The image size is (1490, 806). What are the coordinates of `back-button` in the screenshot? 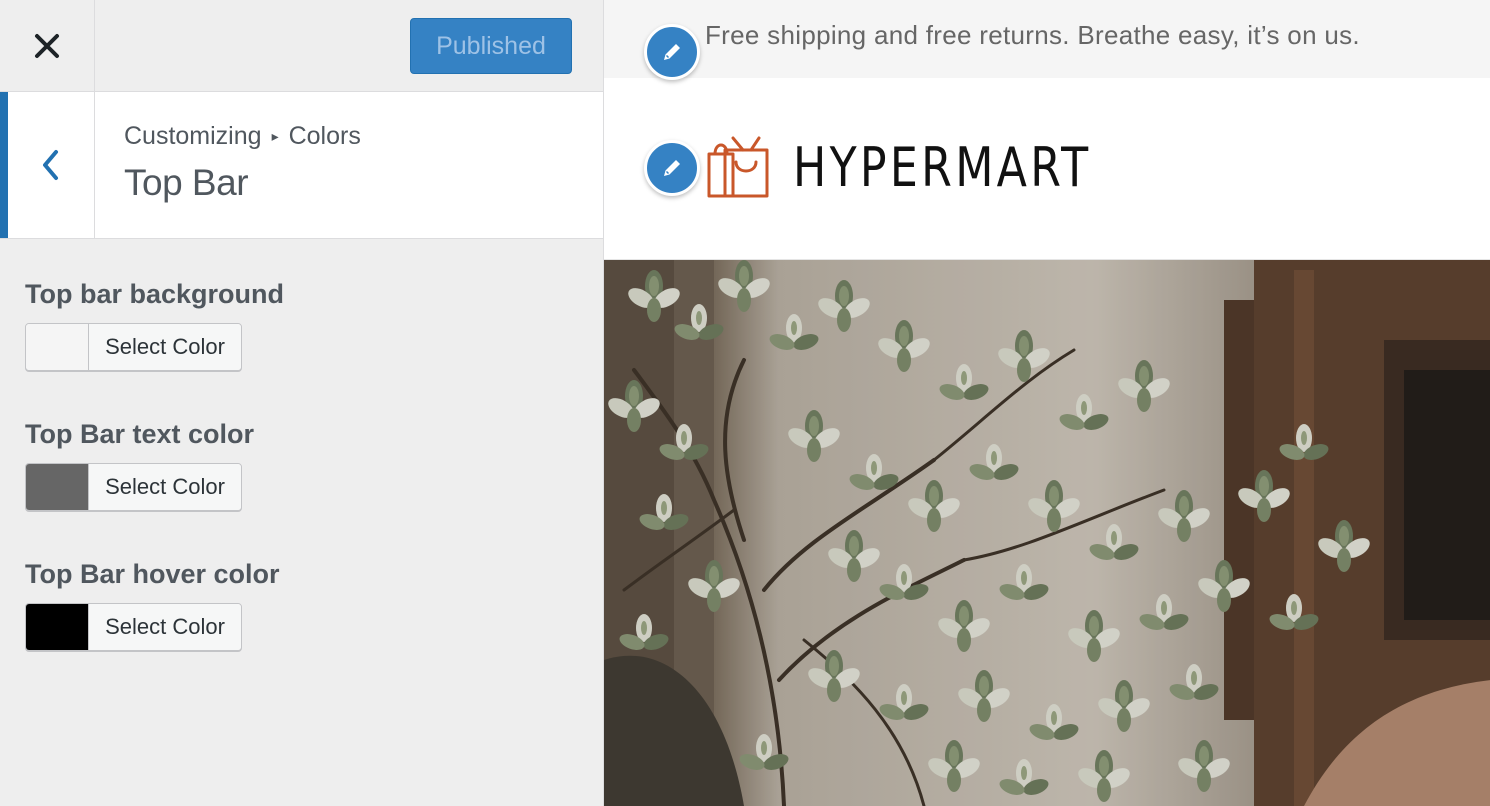 It's located at (47, 165).